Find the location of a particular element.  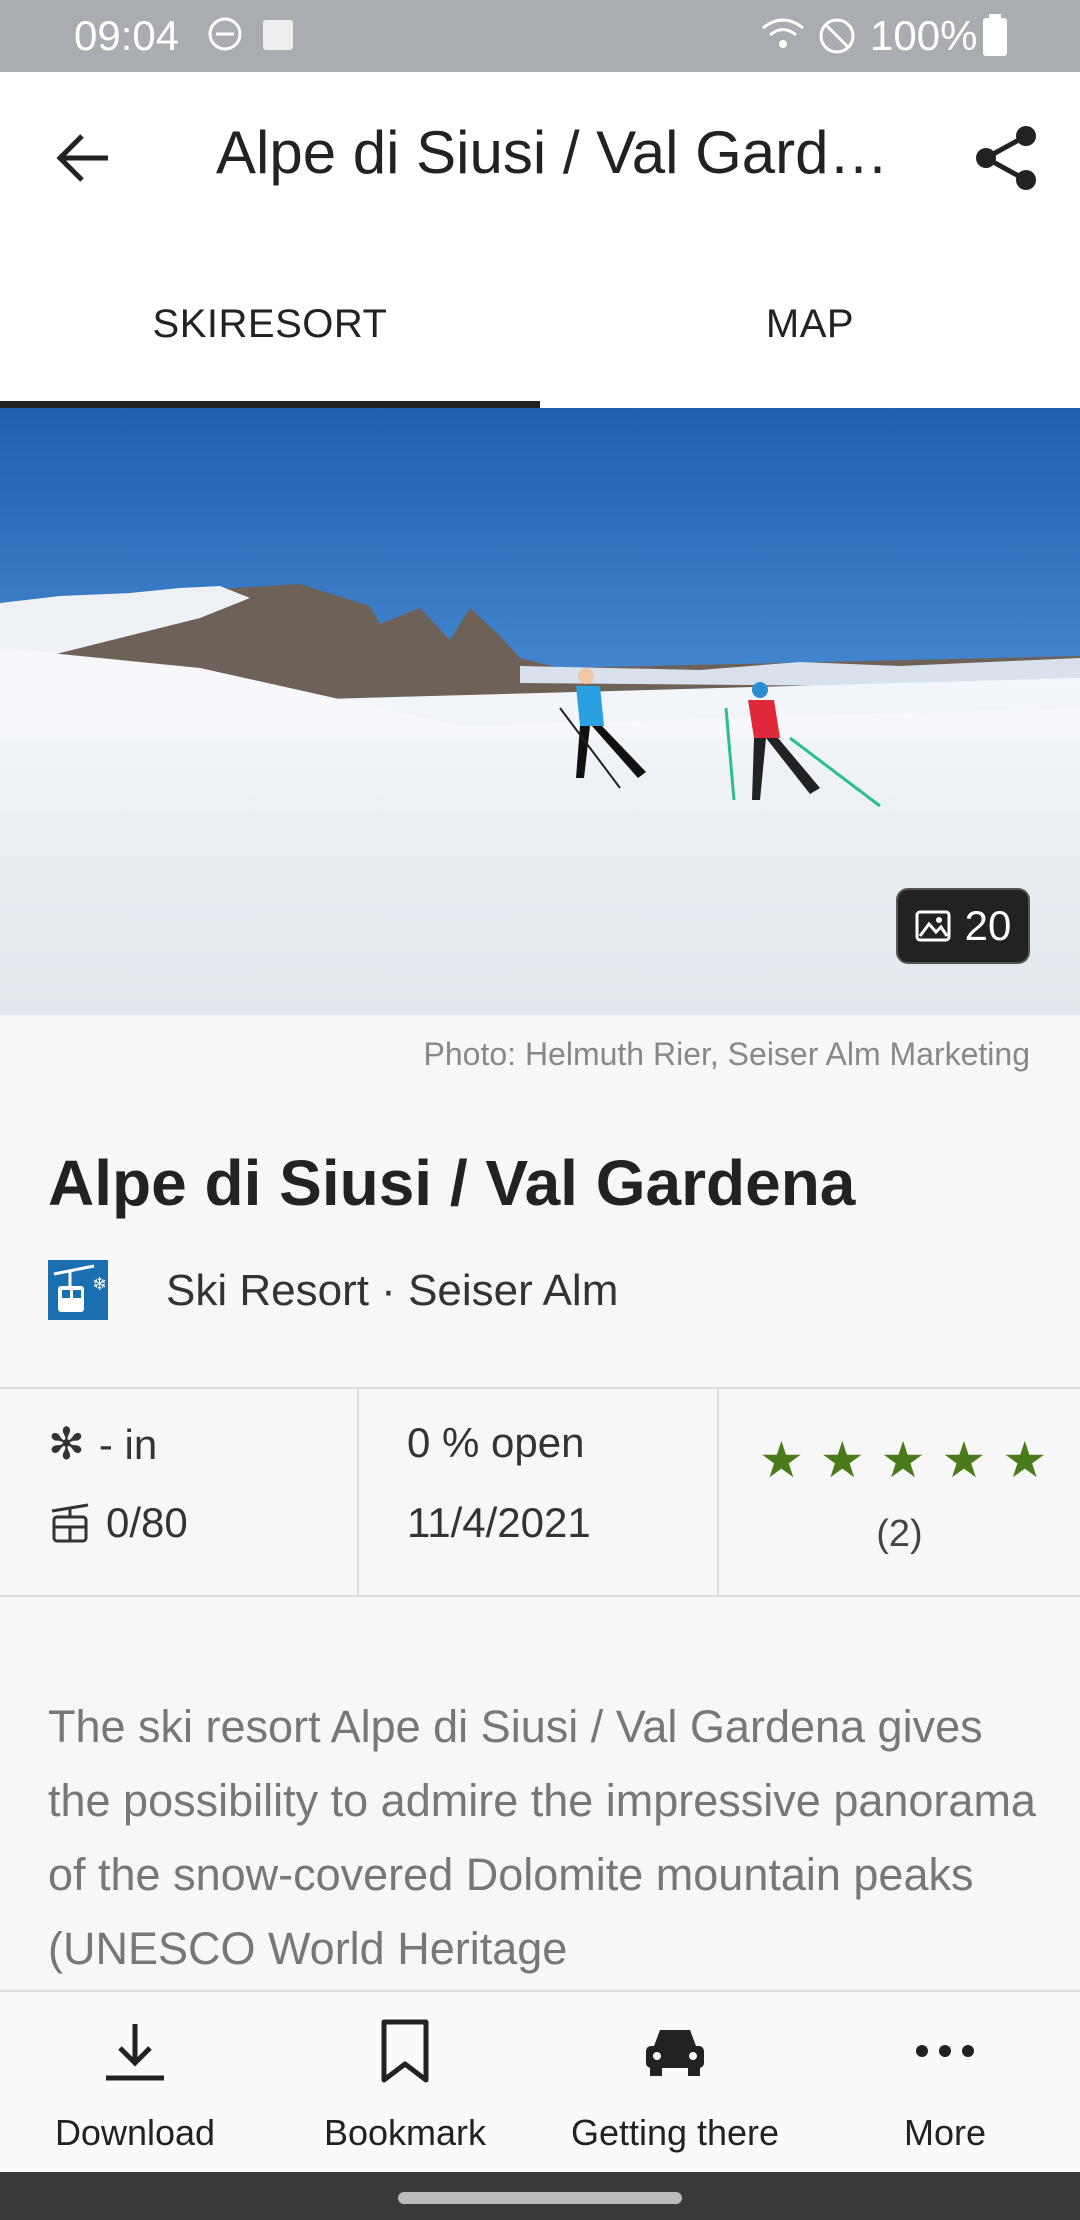

lifts-row: 0/80 is located at coordinates (118, 1523).